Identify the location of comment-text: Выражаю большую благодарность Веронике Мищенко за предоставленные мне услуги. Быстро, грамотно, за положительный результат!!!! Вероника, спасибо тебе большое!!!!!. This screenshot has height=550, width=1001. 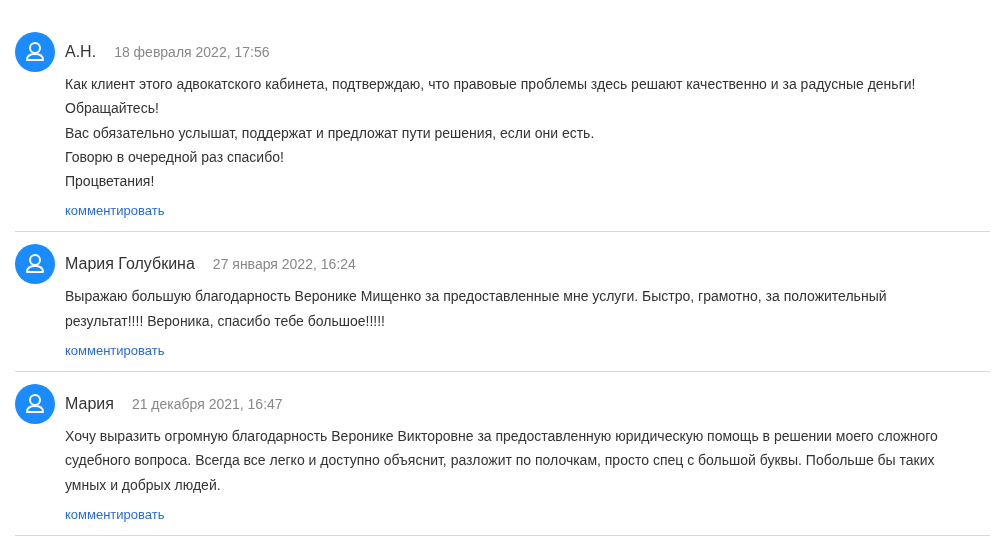
(476, 309).